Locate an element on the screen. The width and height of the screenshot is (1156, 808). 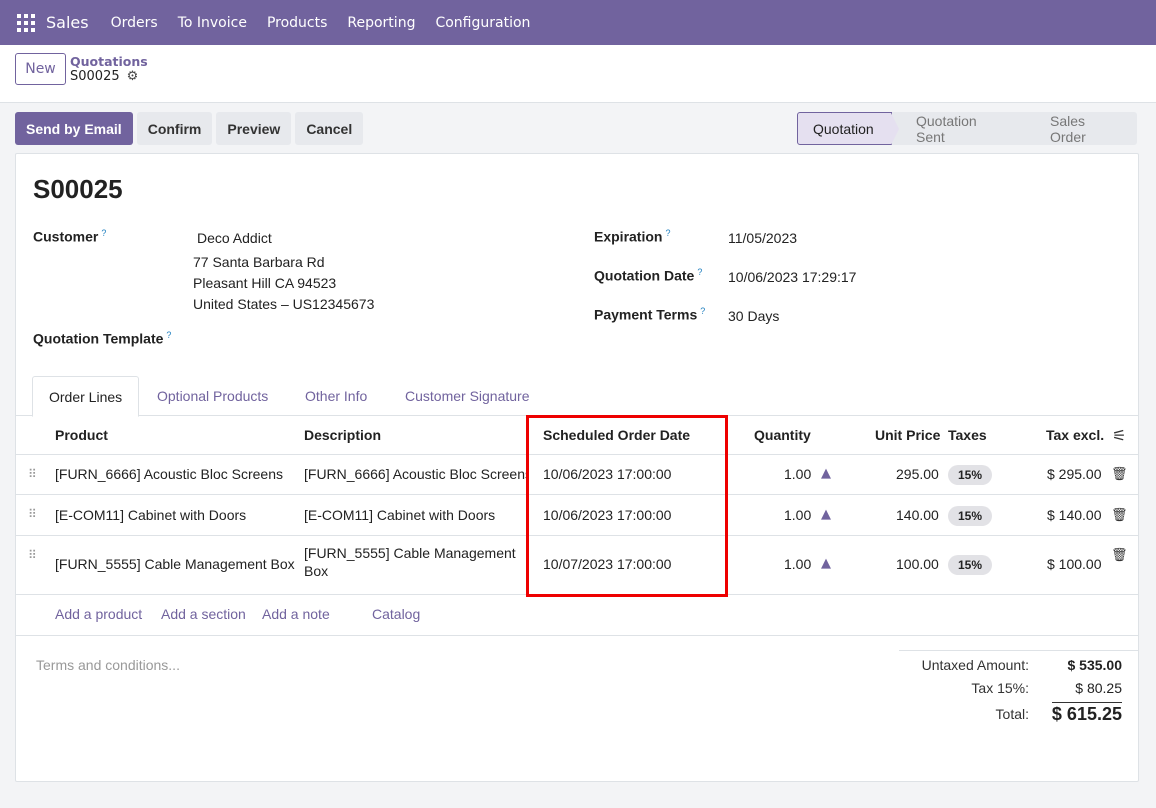
row-product: [FURN_5555] Cable Management Box is located at coordinates (175, 564).